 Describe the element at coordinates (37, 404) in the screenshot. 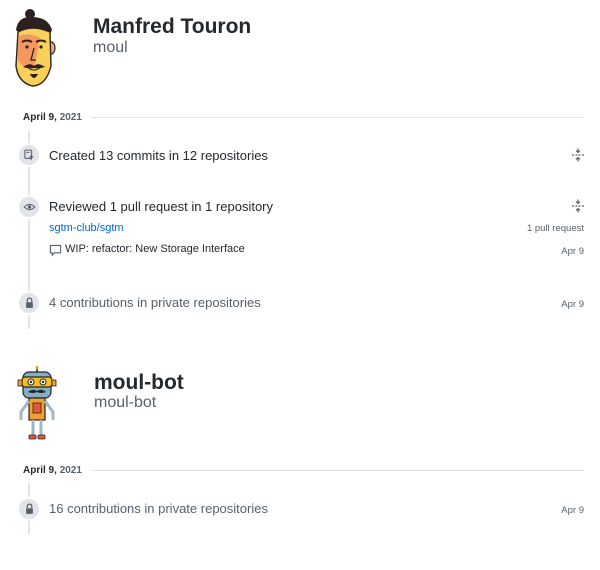

I see `avatar-moul-bot` at that location.